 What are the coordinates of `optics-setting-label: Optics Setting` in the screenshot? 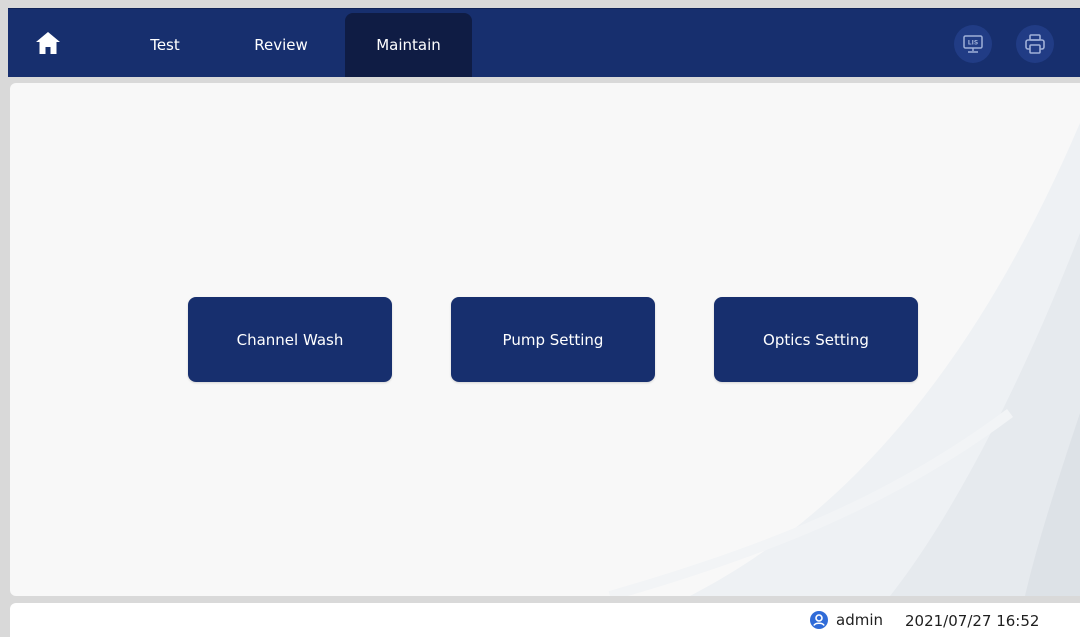 It's located at (816, 339).